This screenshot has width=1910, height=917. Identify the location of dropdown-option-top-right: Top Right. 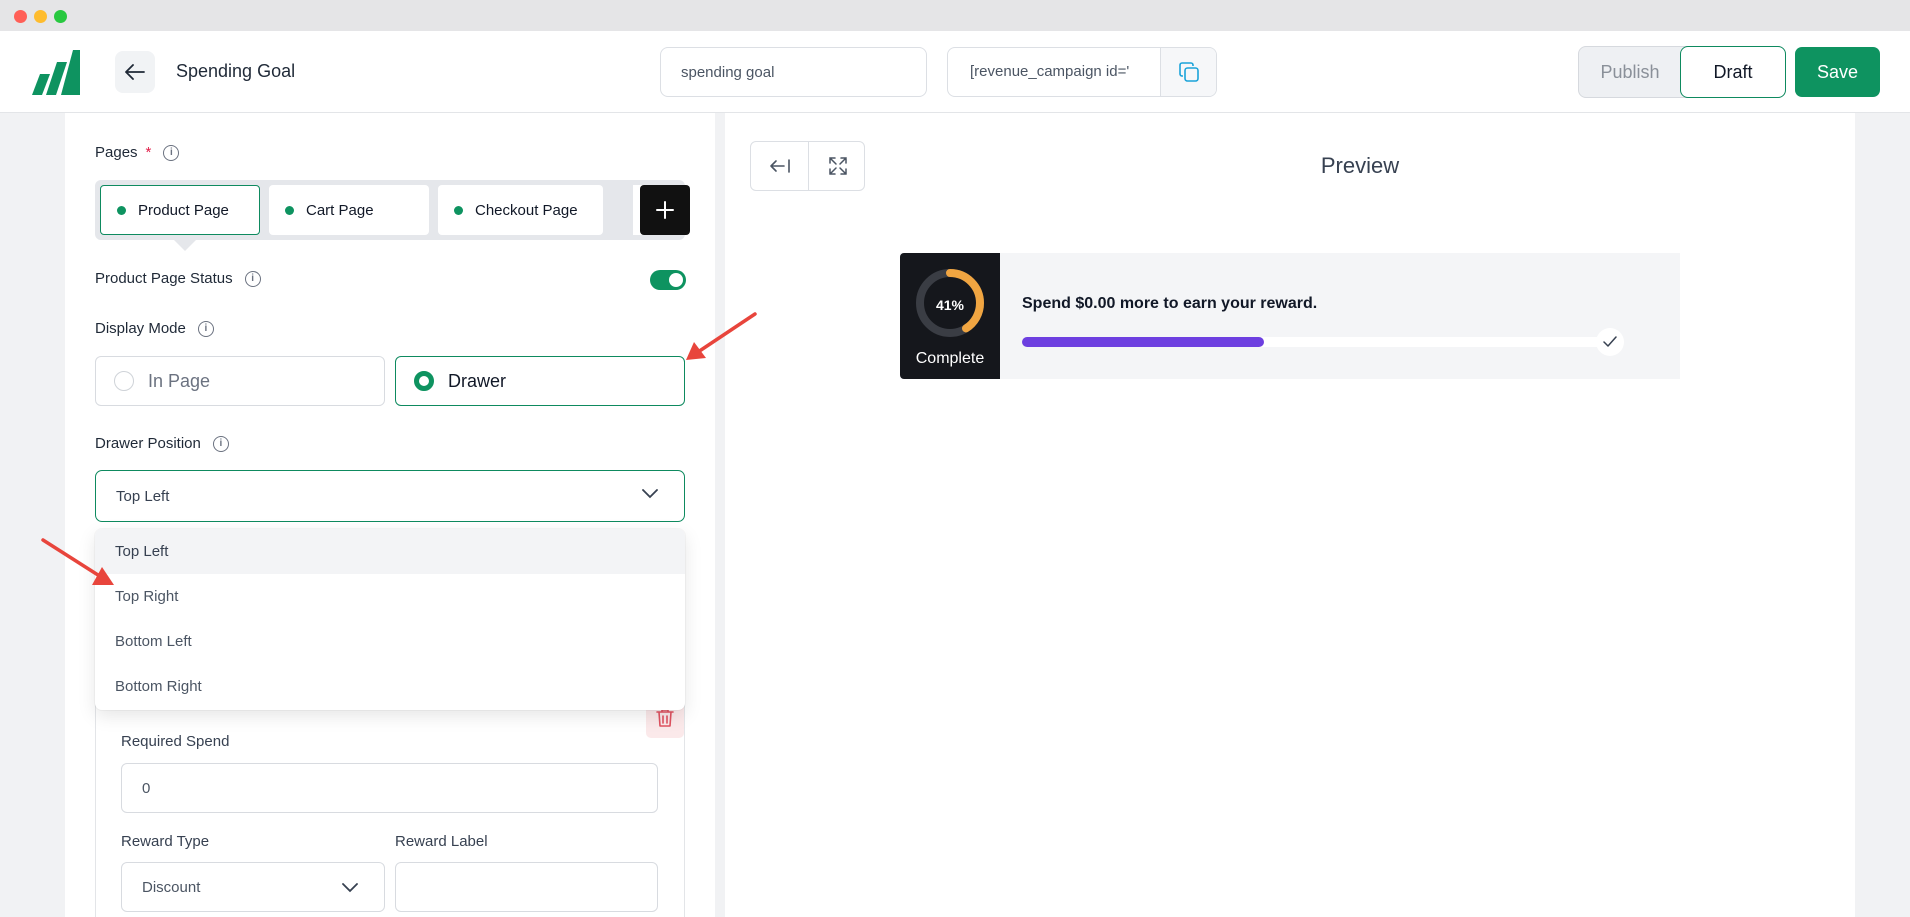
(390, 596).